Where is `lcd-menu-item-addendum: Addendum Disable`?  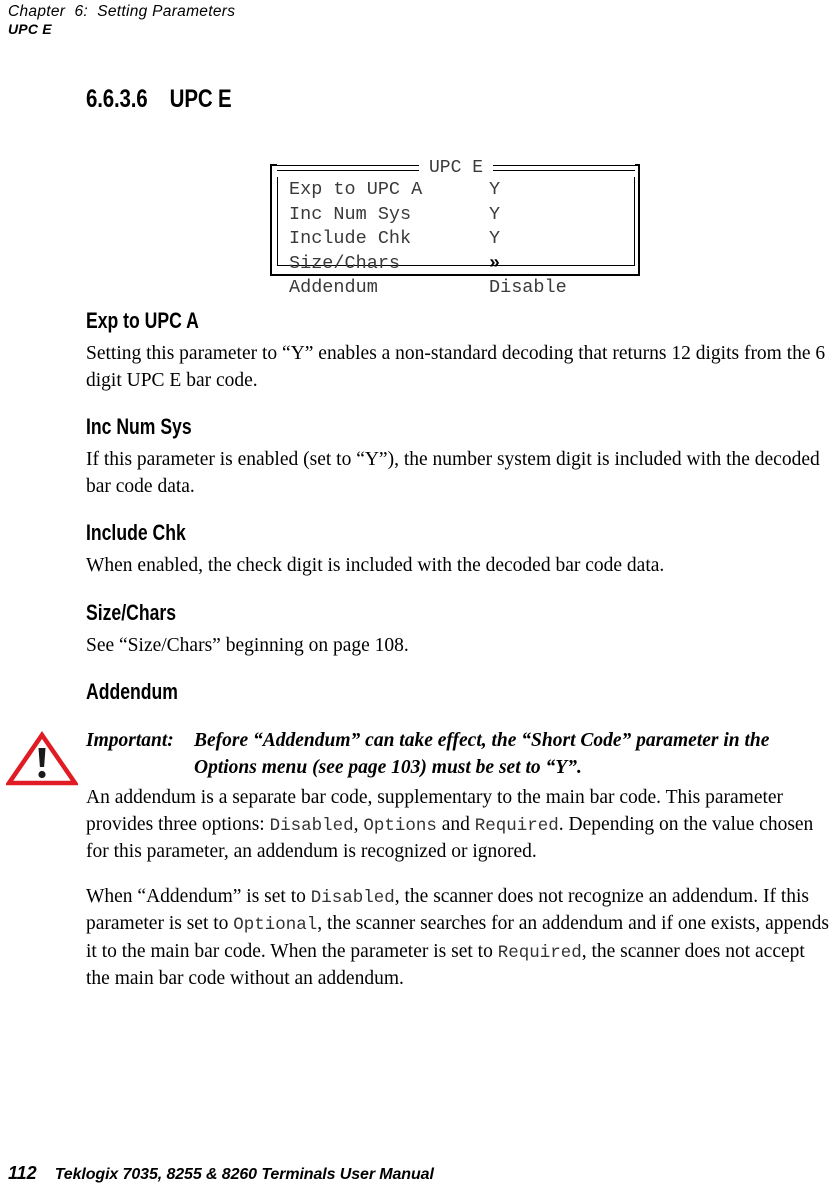 lcd-menu-item-addendum: Addendum Disable is located at coordinates (459, 288).